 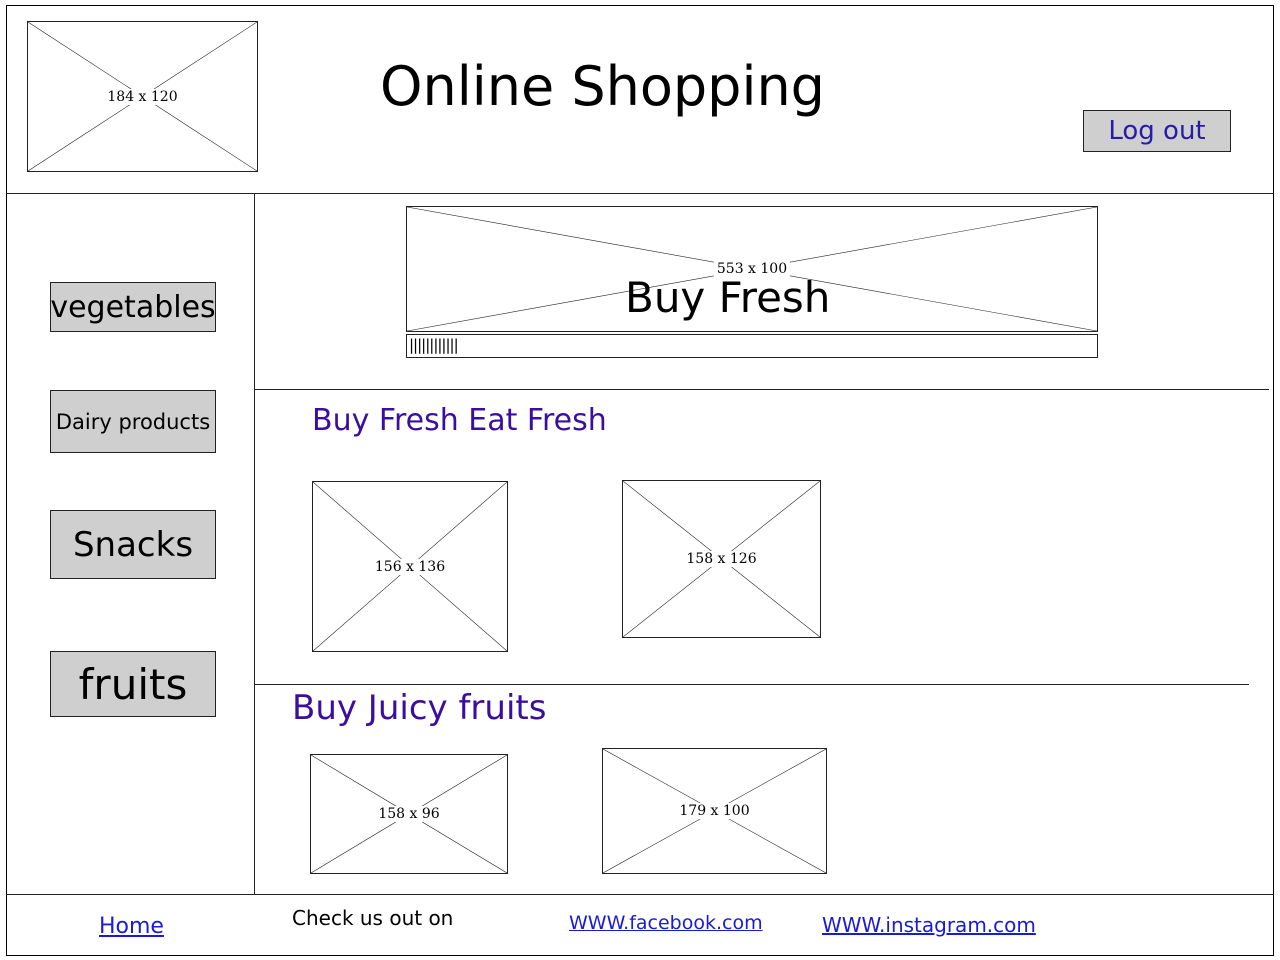 I want to click on logout-button: Log out, so click(x=1157, y=131).